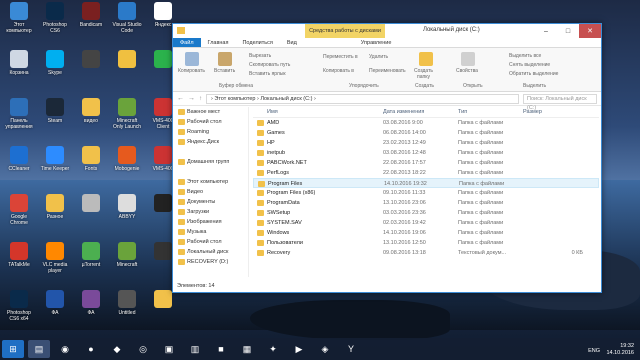  I want to click on file-row: SWSetup 03.03.2016 23:36 Папка с файлами, so click(426, 213).